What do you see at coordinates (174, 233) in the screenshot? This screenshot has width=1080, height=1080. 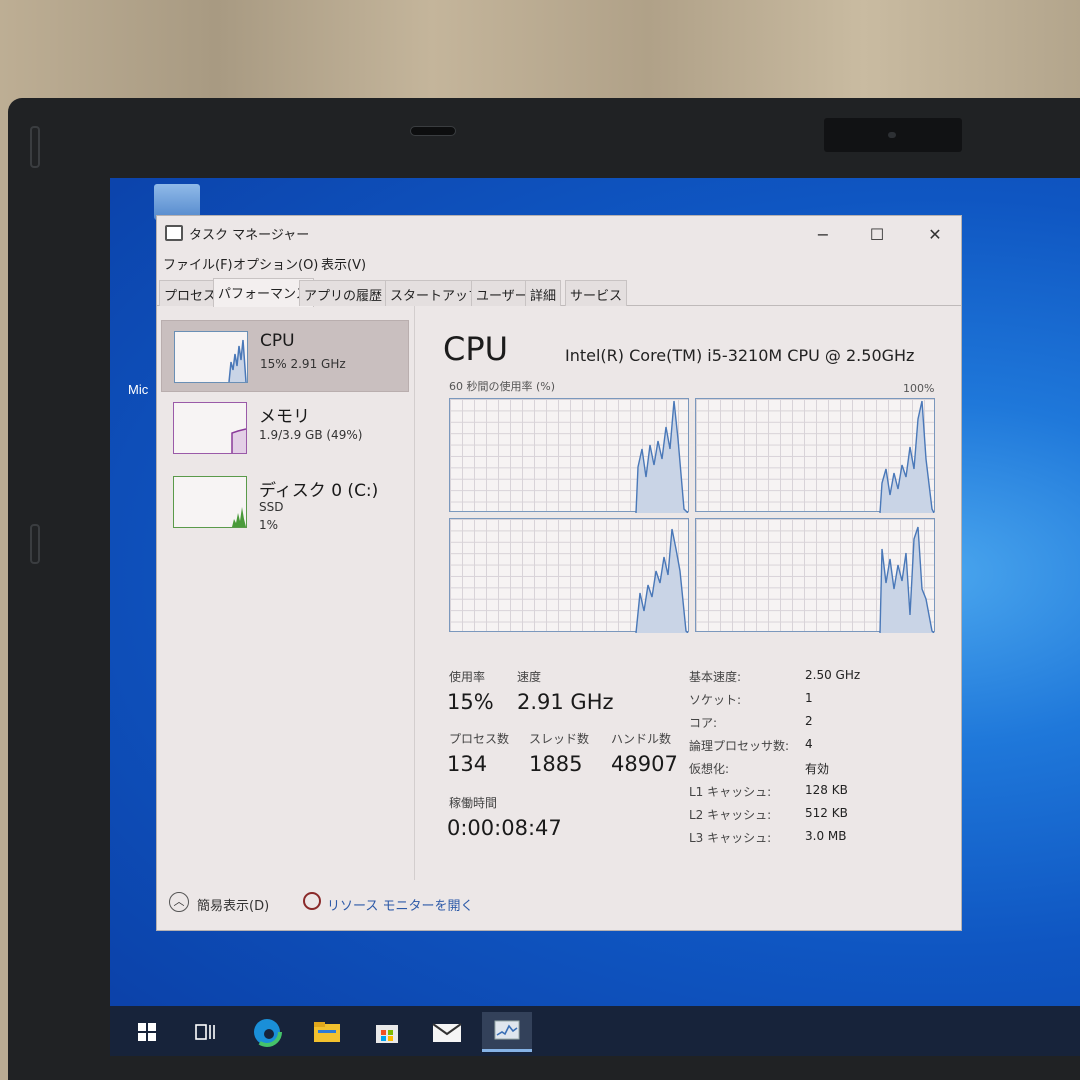 I see `task-manager-app-icon` at bounding box center [174, 233].